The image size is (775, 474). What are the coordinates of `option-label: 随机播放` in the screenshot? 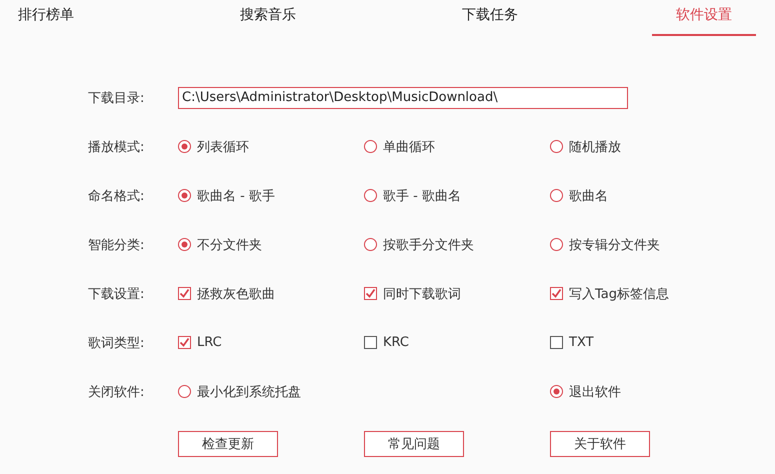 It's located at (595, 147).